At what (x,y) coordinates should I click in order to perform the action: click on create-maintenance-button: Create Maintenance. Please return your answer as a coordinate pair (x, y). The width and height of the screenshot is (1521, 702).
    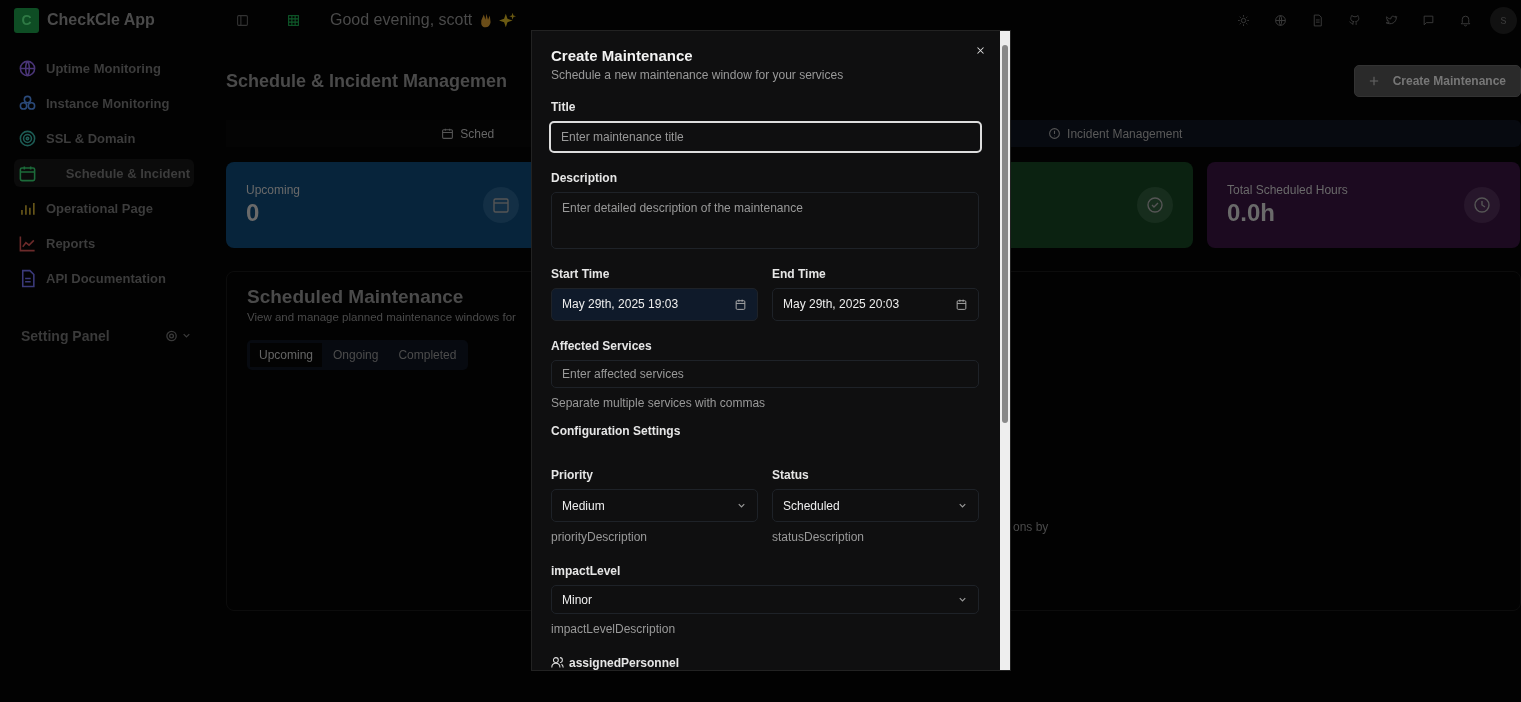
    Looking at the image, I should click on (1437, 81).